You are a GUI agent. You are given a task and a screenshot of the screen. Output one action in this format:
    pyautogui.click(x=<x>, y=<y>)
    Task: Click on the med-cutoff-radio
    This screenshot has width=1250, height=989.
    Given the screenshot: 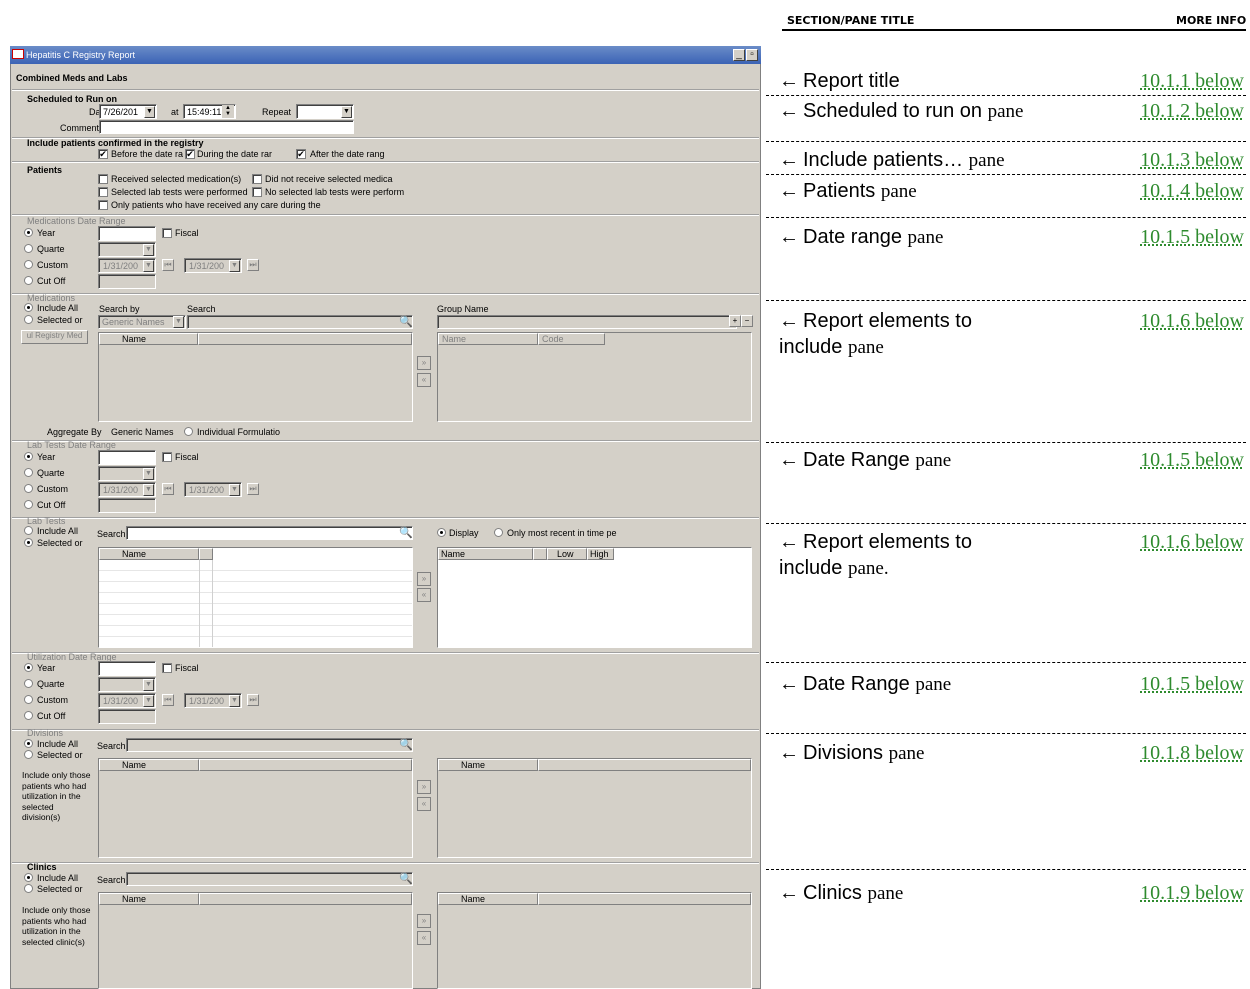 What is the action you would take?
    pyautogui.click(x=28, y=280)
    